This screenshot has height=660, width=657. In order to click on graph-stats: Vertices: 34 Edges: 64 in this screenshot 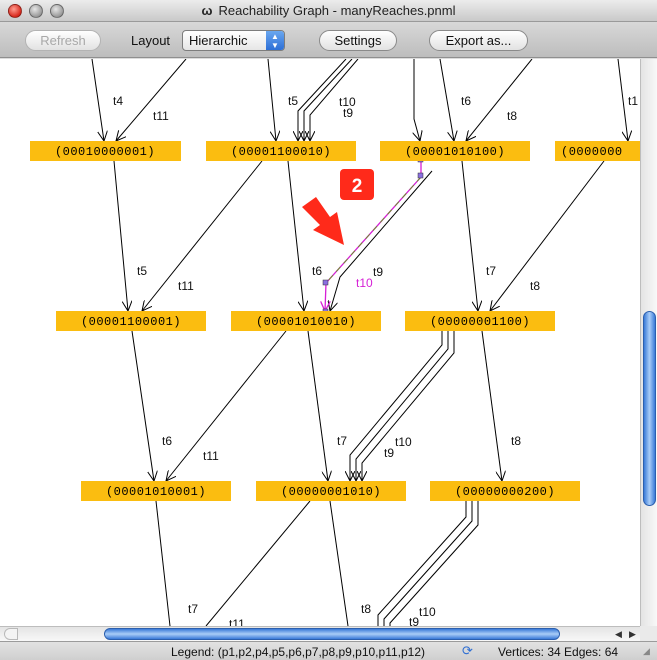, I will do `click(558, 652)`.